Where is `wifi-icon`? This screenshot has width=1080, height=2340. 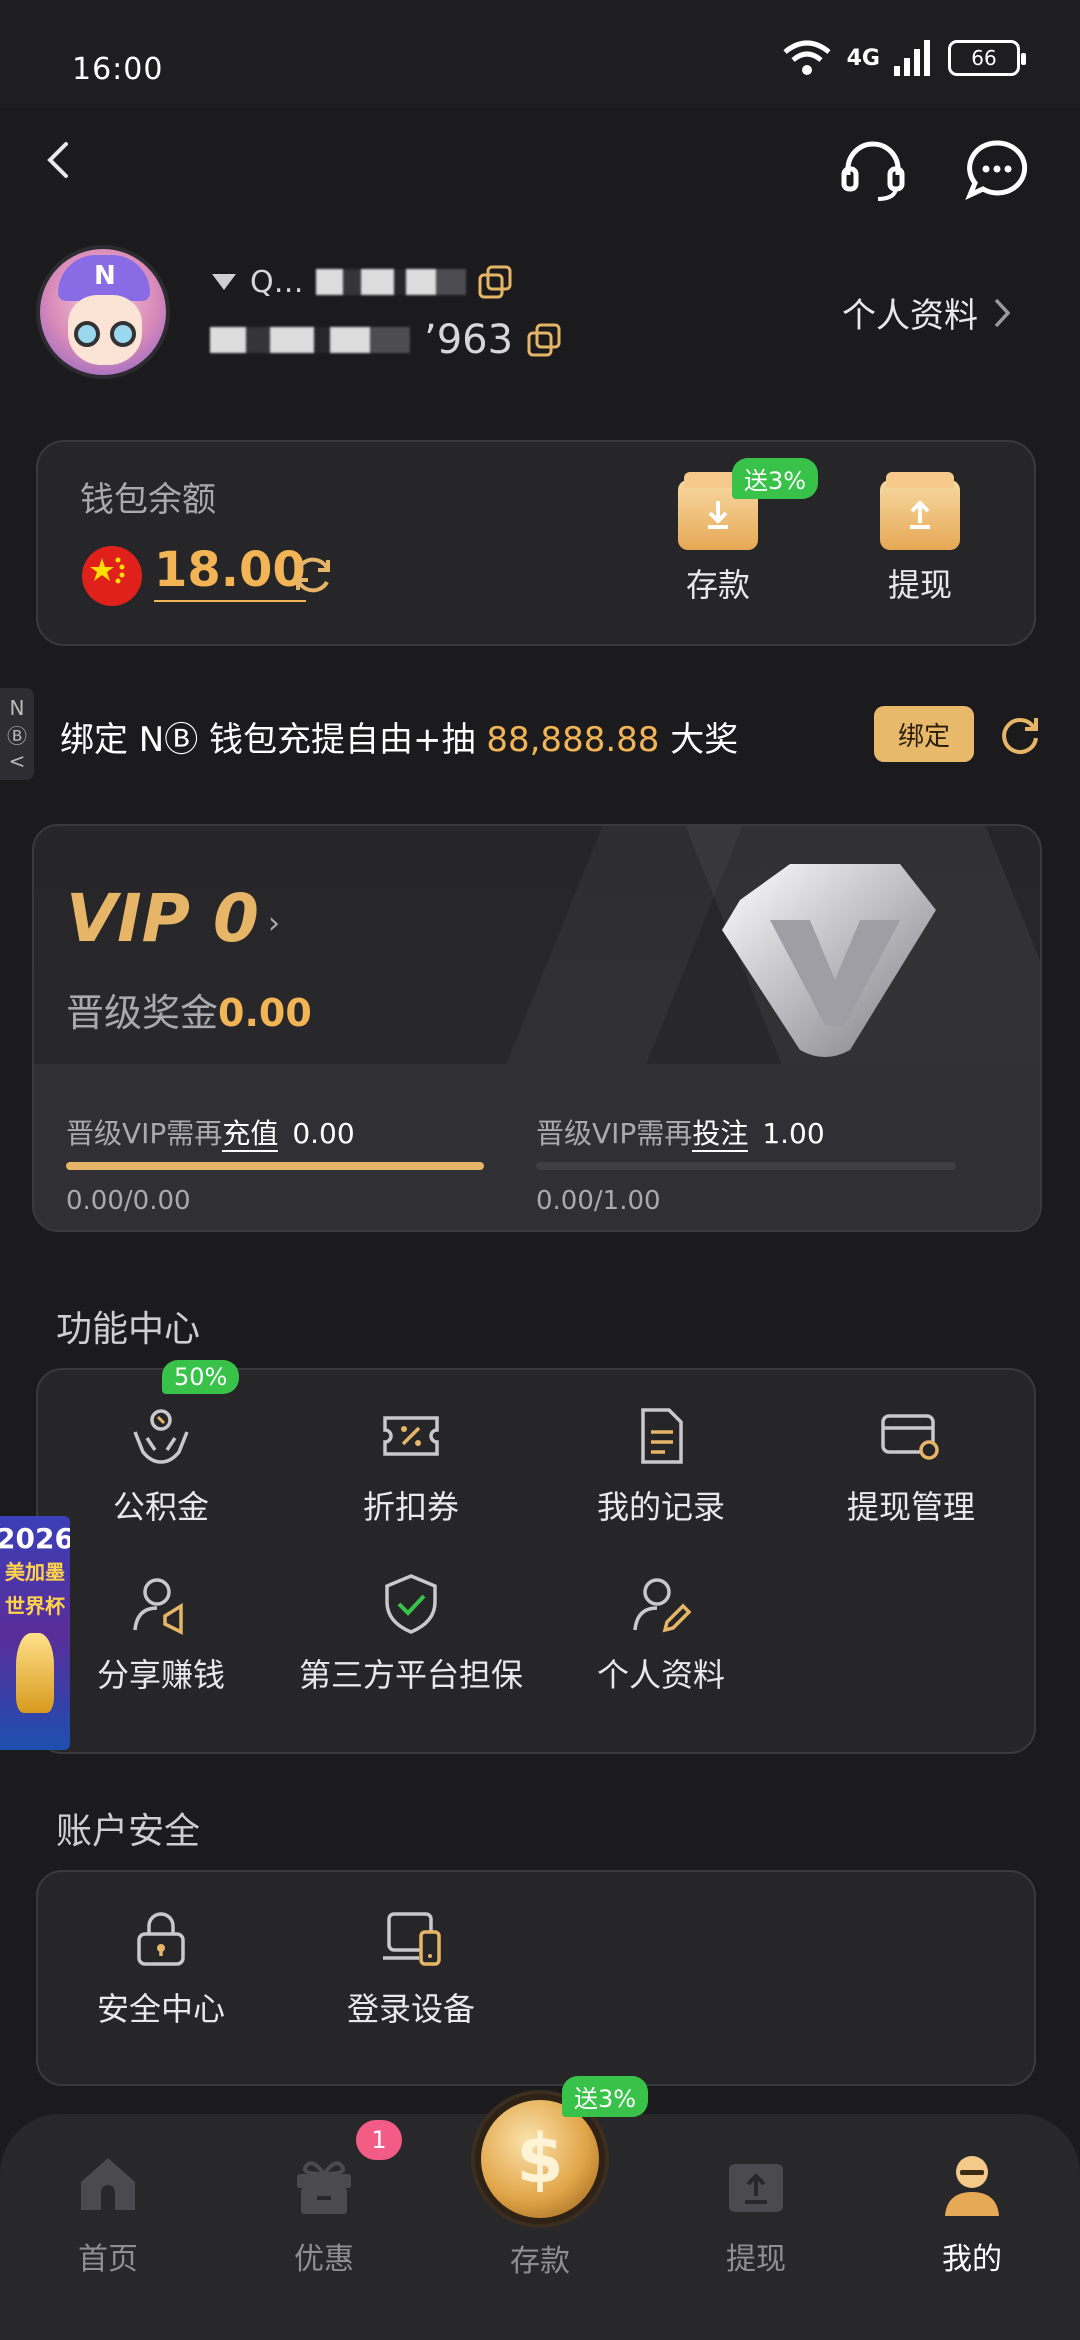
wifi-icon is located at coordinates (807, 57).